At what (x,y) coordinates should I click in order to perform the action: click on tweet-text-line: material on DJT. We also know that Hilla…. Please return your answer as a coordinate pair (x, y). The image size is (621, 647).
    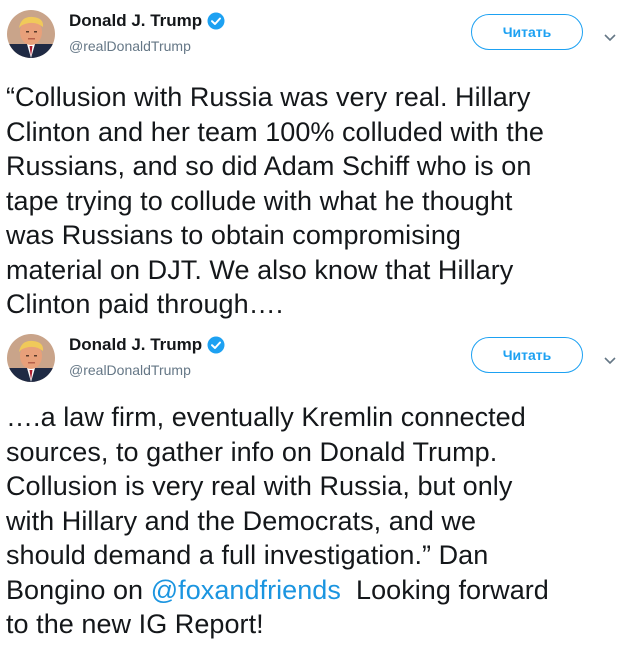
    Looking at the image, I should click on (260, 269).